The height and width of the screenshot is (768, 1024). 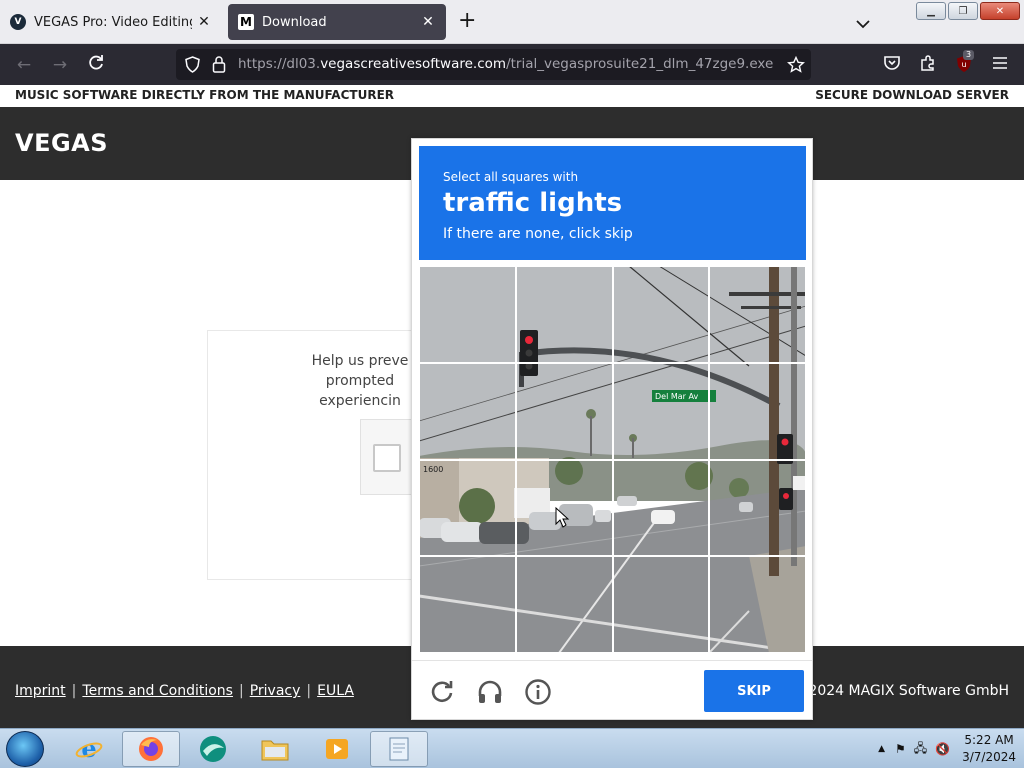 What do you see at coordinates (467, 21) in the screenshot?
I see `new-tab-button: +` at bounding box center [467, 21].